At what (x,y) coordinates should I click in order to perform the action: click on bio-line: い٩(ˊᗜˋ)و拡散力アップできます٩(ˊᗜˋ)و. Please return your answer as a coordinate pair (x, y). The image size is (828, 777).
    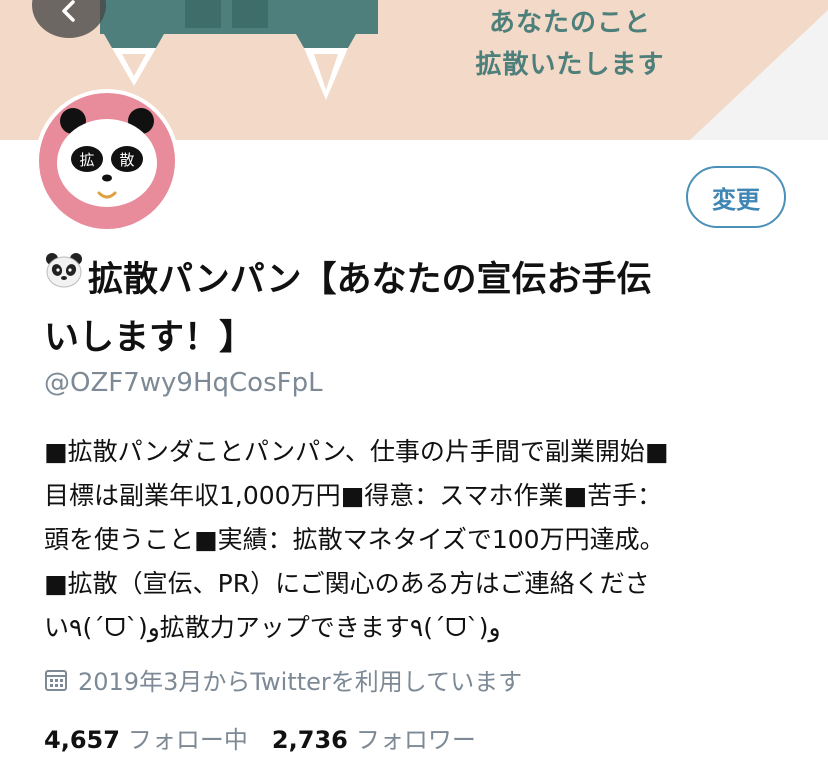
    Looking at the image, I should click on (272, 627).